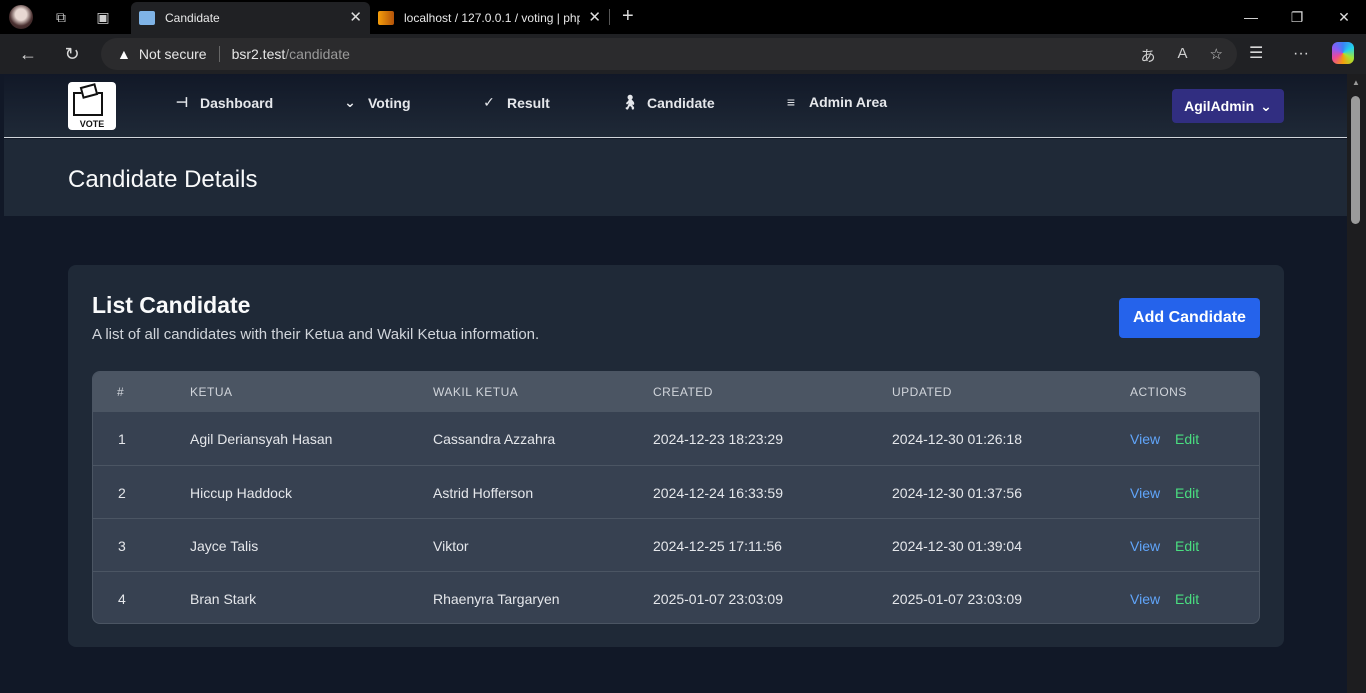 This screenshot has width=1366, height=693. What do you see at coordinates (1356, 82) in the screenshot?
I see `scroll-up-icon: ▲` at bounding box center [1356, 82].